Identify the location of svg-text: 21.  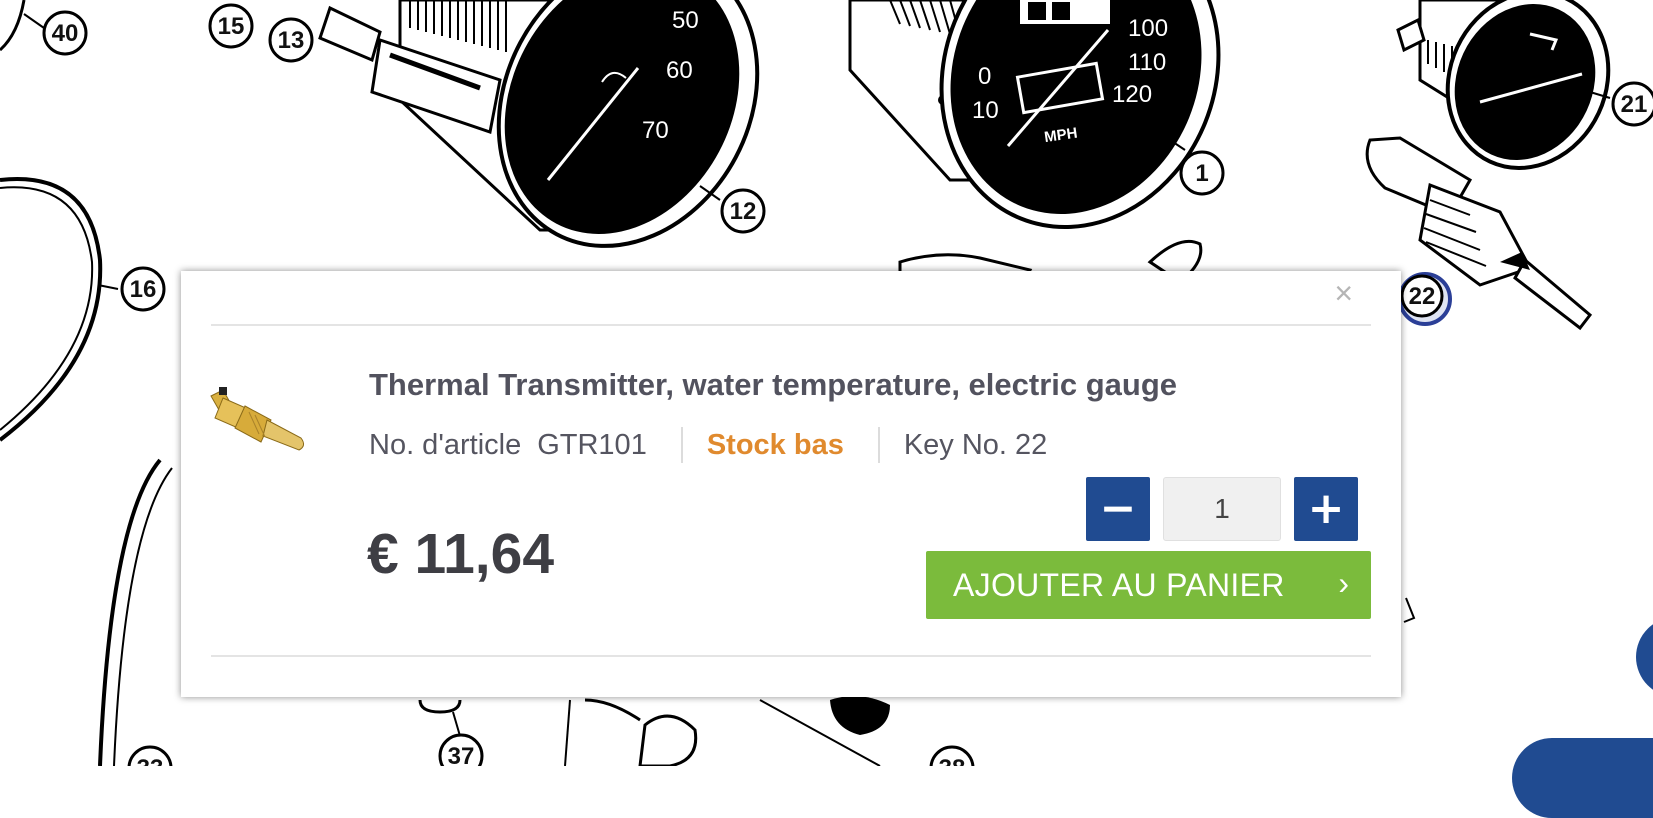
(1634, 104).